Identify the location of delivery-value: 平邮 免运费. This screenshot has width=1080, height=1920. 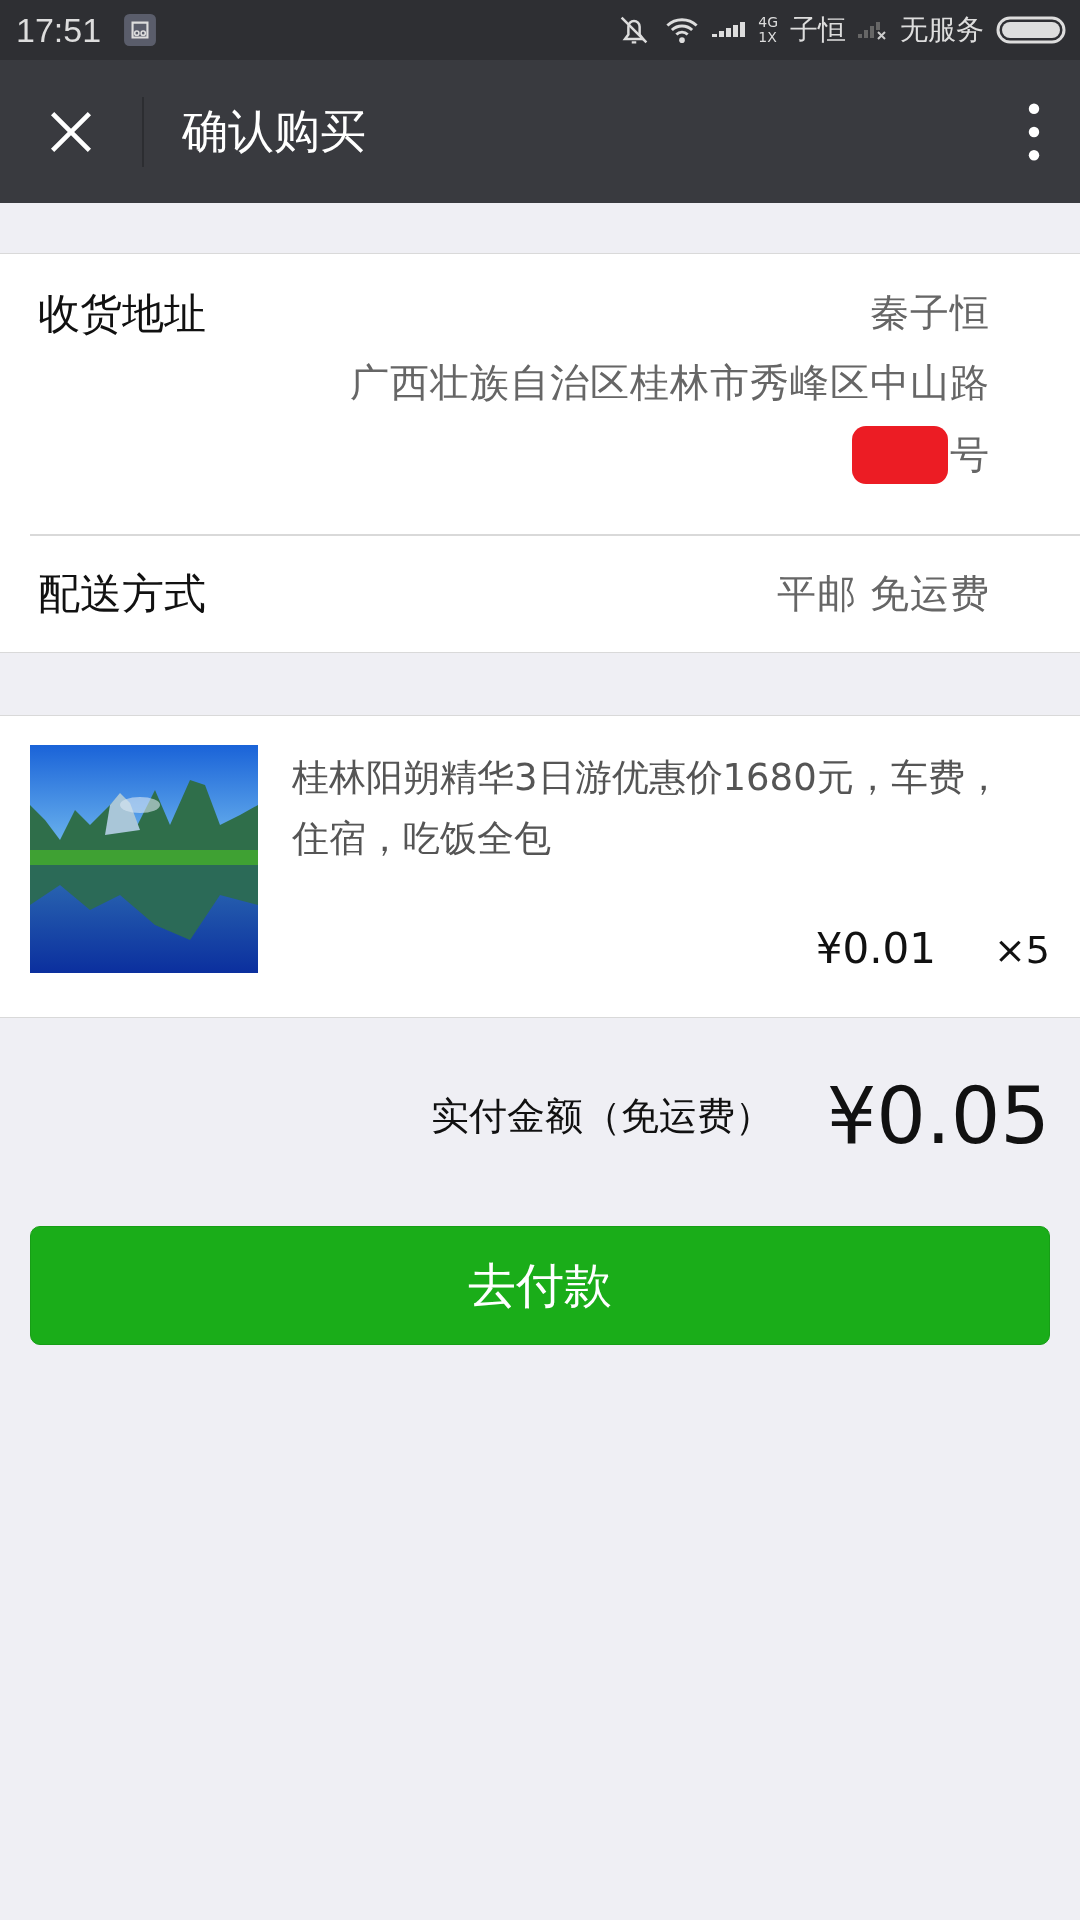
(883, 594).